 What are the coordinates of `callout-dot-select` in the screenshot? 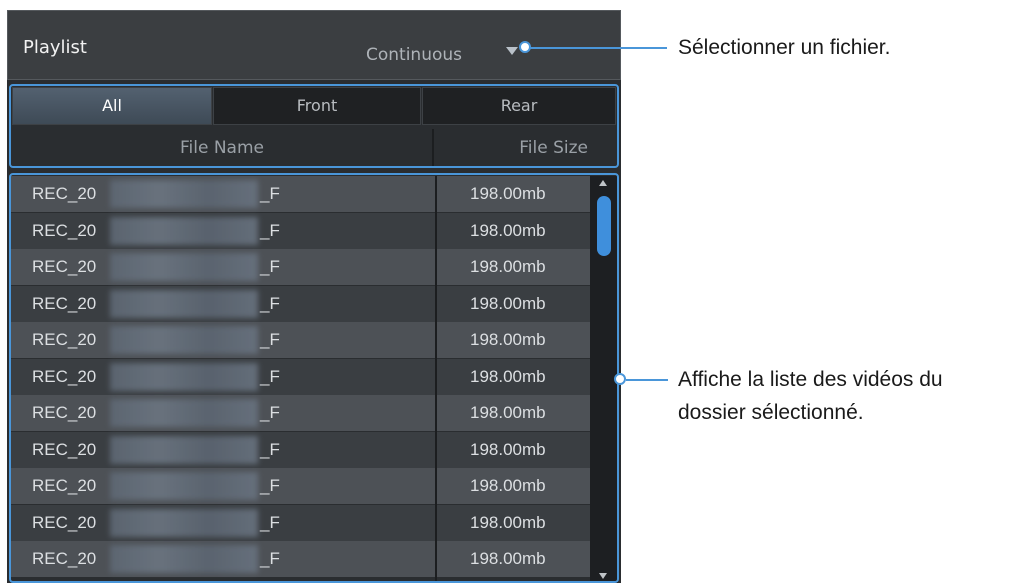 It's located at (525, 47).